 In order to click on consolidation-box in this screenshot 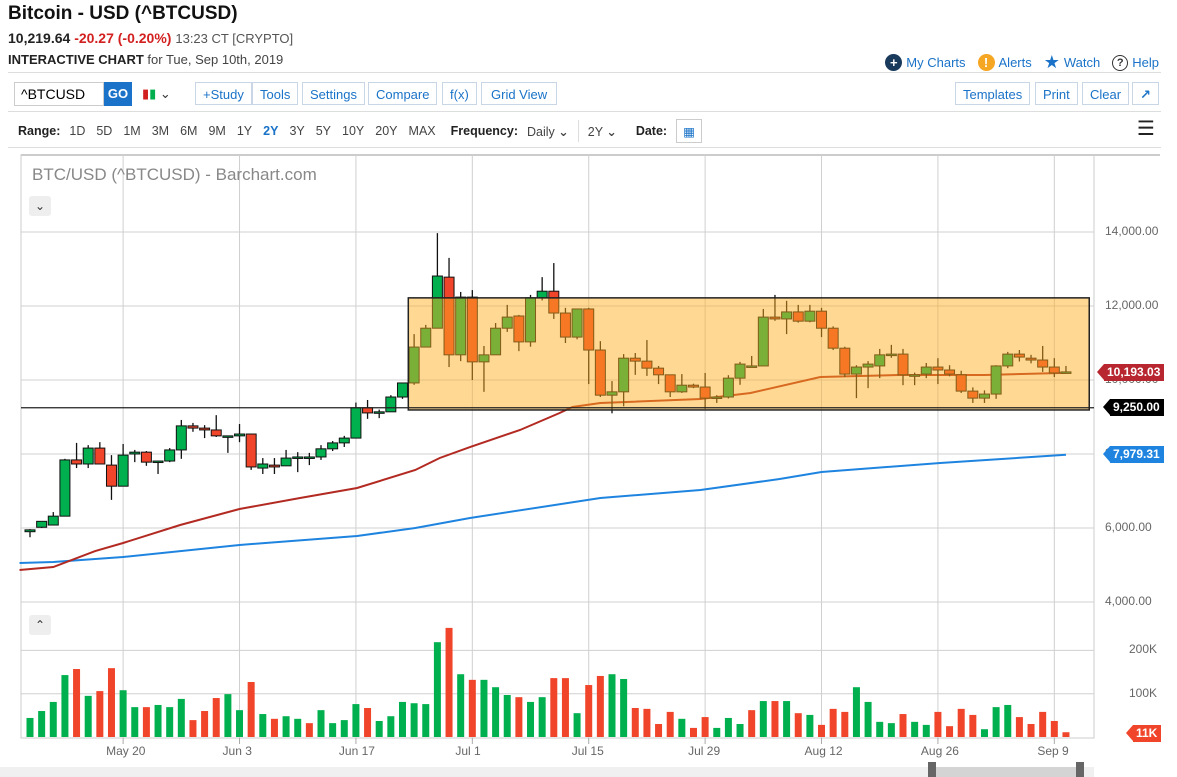, I will do `click(748, 354)`.